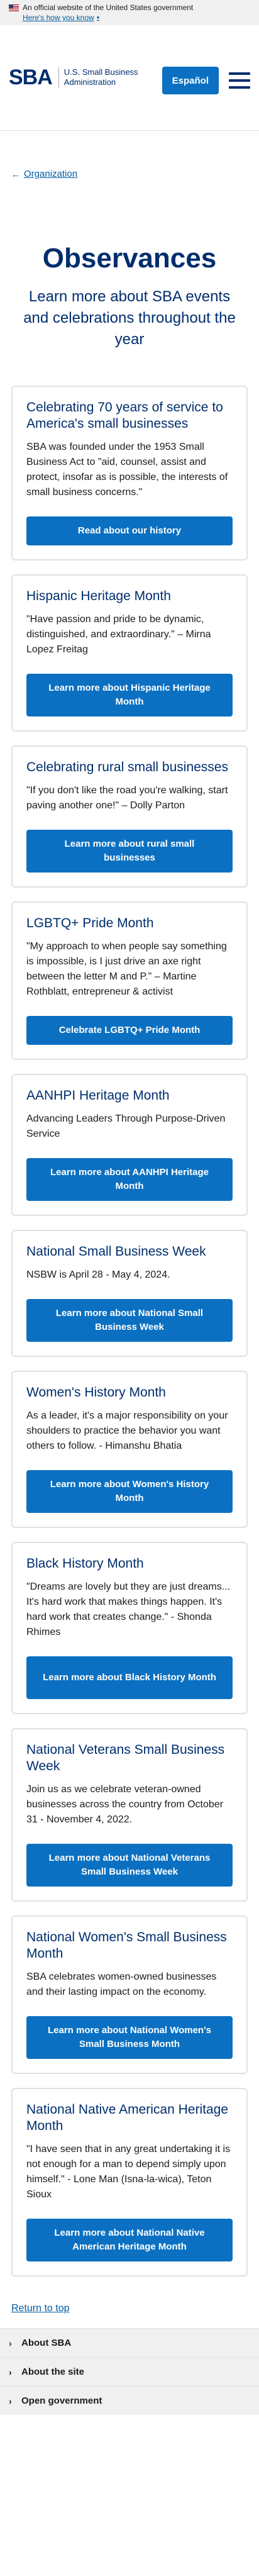 The width and height of the screenshot is (259, 2576). I want to click on heres-how-you-know-link: Here's how you know ▾, so click(61, 18).